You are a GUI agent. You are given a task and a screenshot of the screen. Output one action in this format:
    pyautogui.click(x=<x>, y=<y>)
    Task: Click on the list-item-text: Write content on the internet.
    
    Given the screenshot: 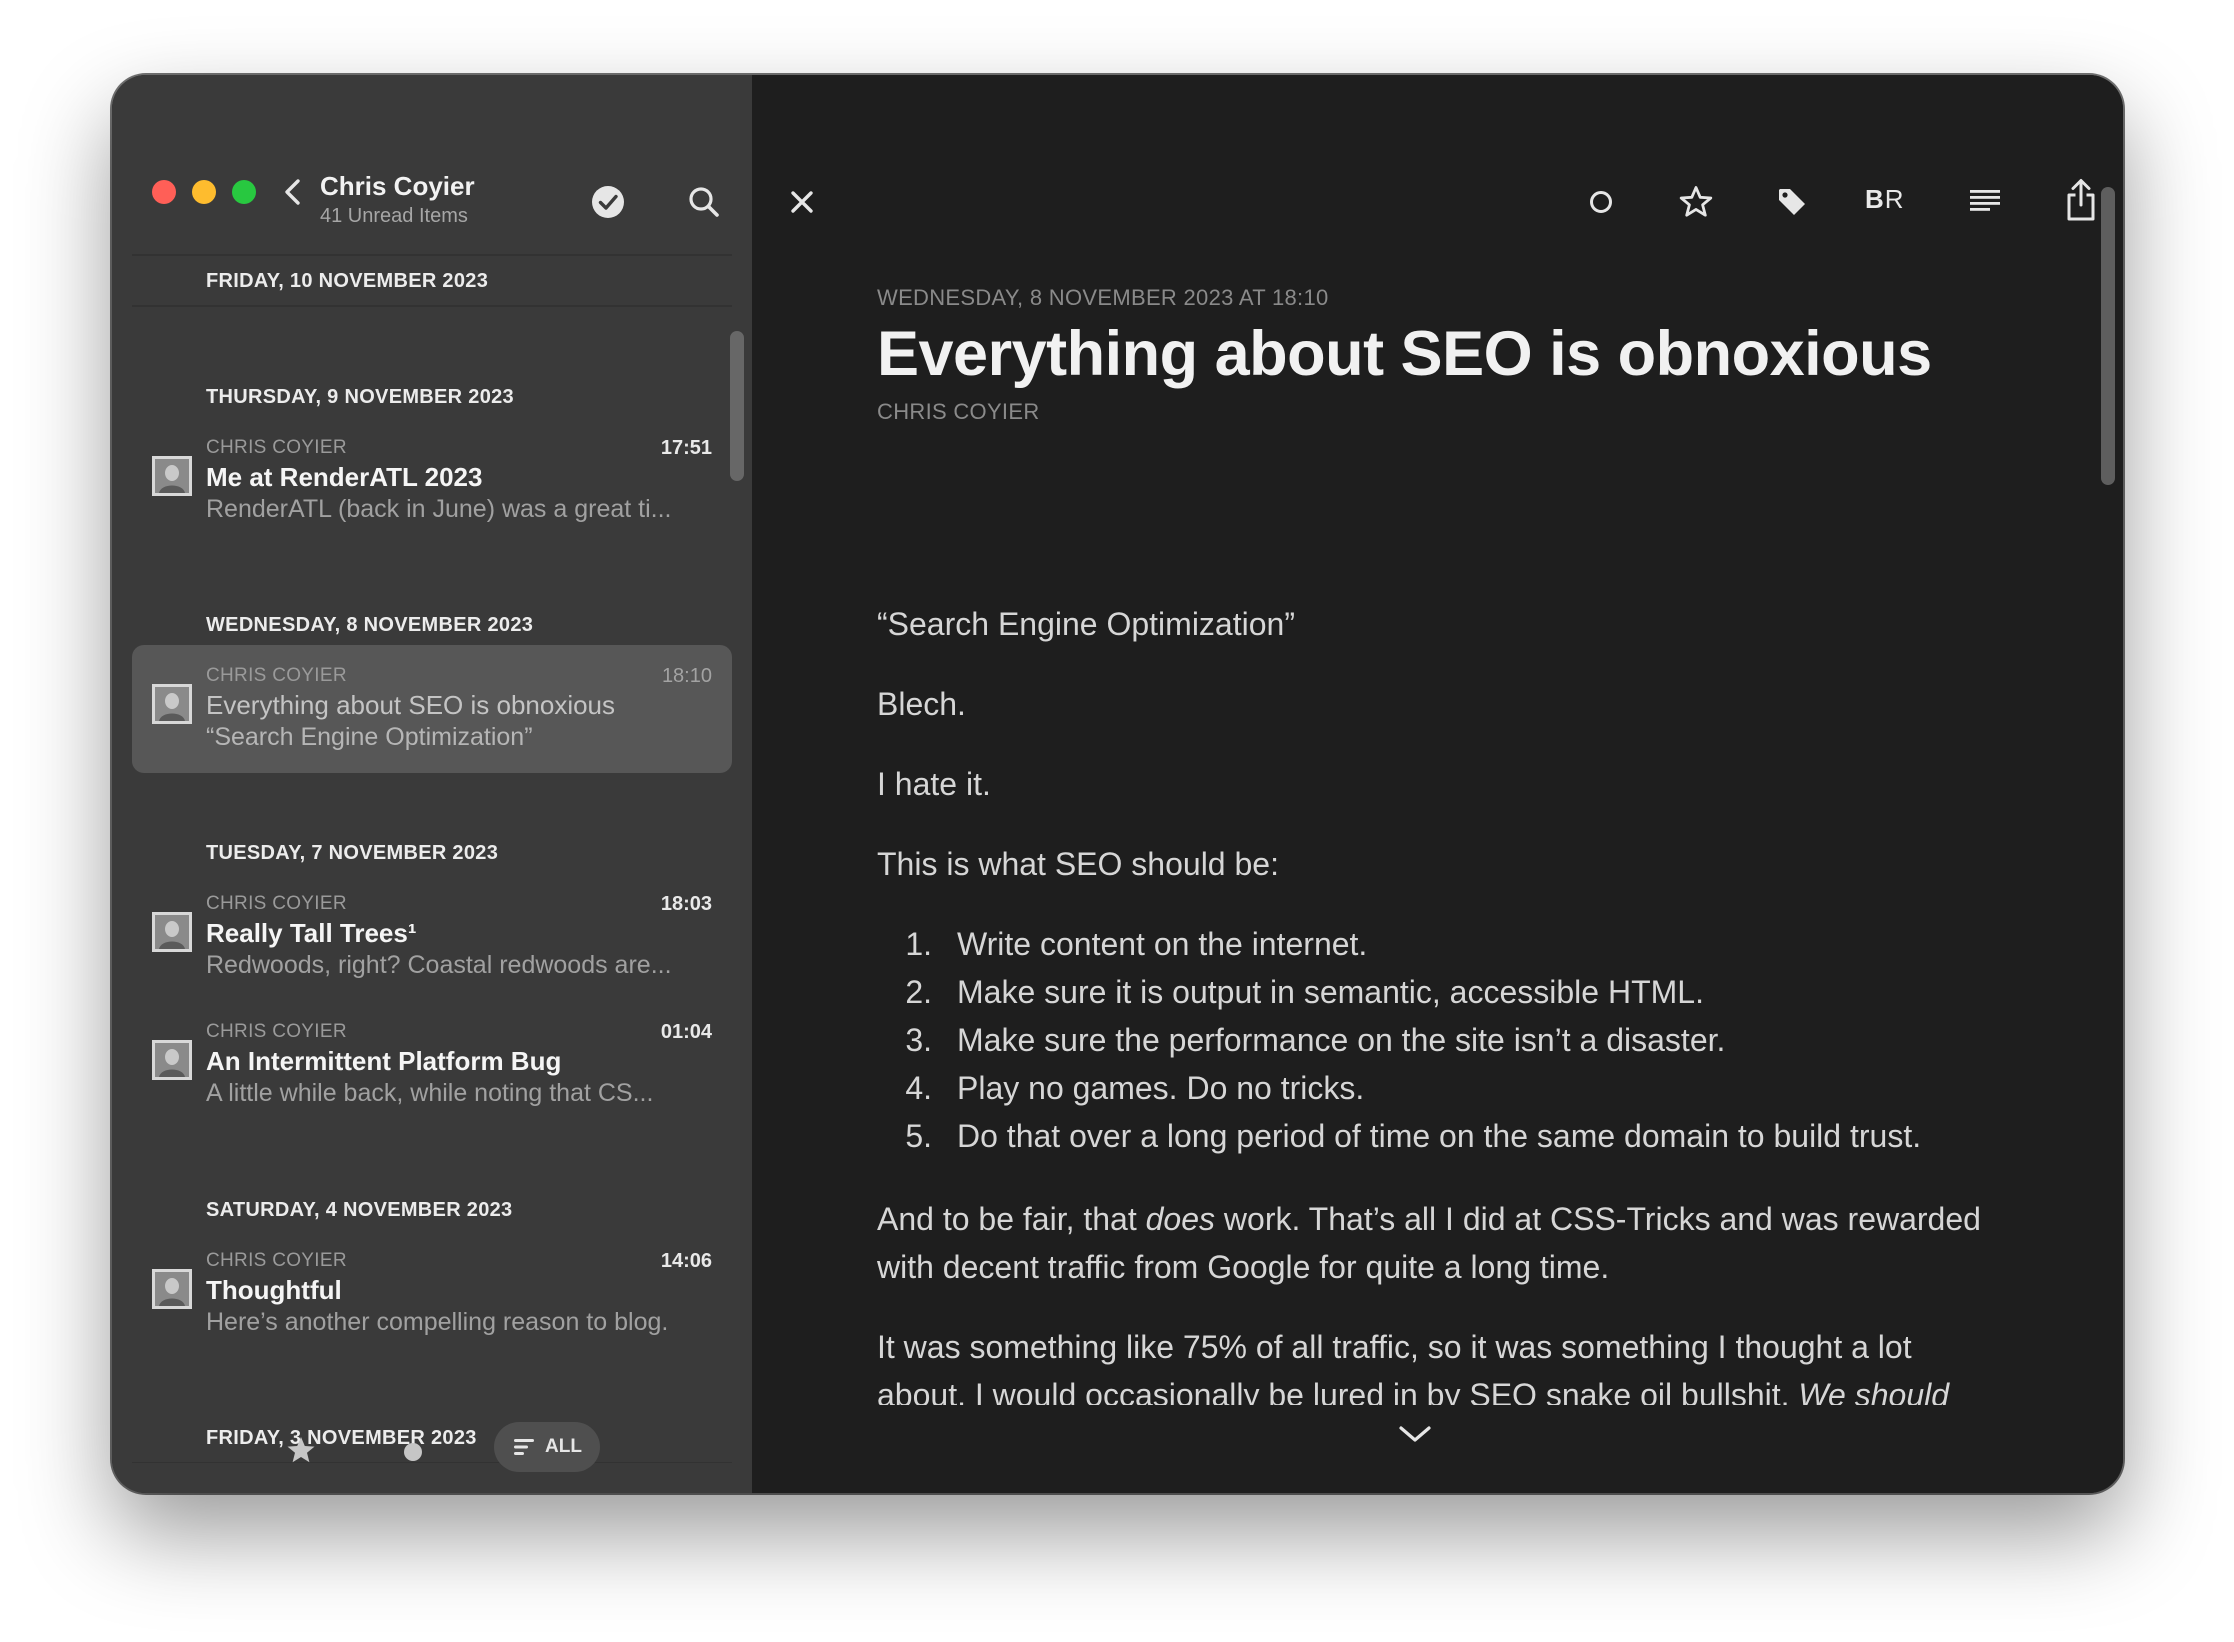 What is the action you would take?
    pyautogui.click(x=1162, y=944)
    